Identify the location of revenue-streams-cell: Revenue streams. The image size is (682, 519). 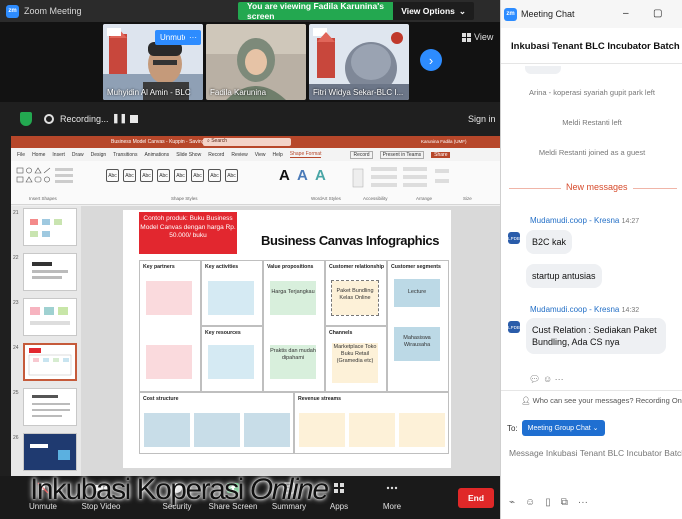
(371, 423).